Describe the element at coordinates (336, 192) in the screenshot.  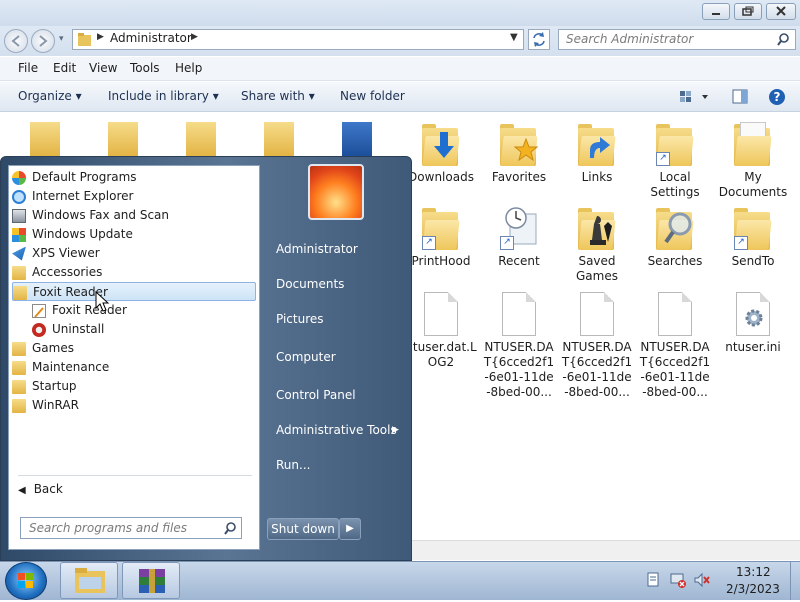
I see `user-picture` at that location.